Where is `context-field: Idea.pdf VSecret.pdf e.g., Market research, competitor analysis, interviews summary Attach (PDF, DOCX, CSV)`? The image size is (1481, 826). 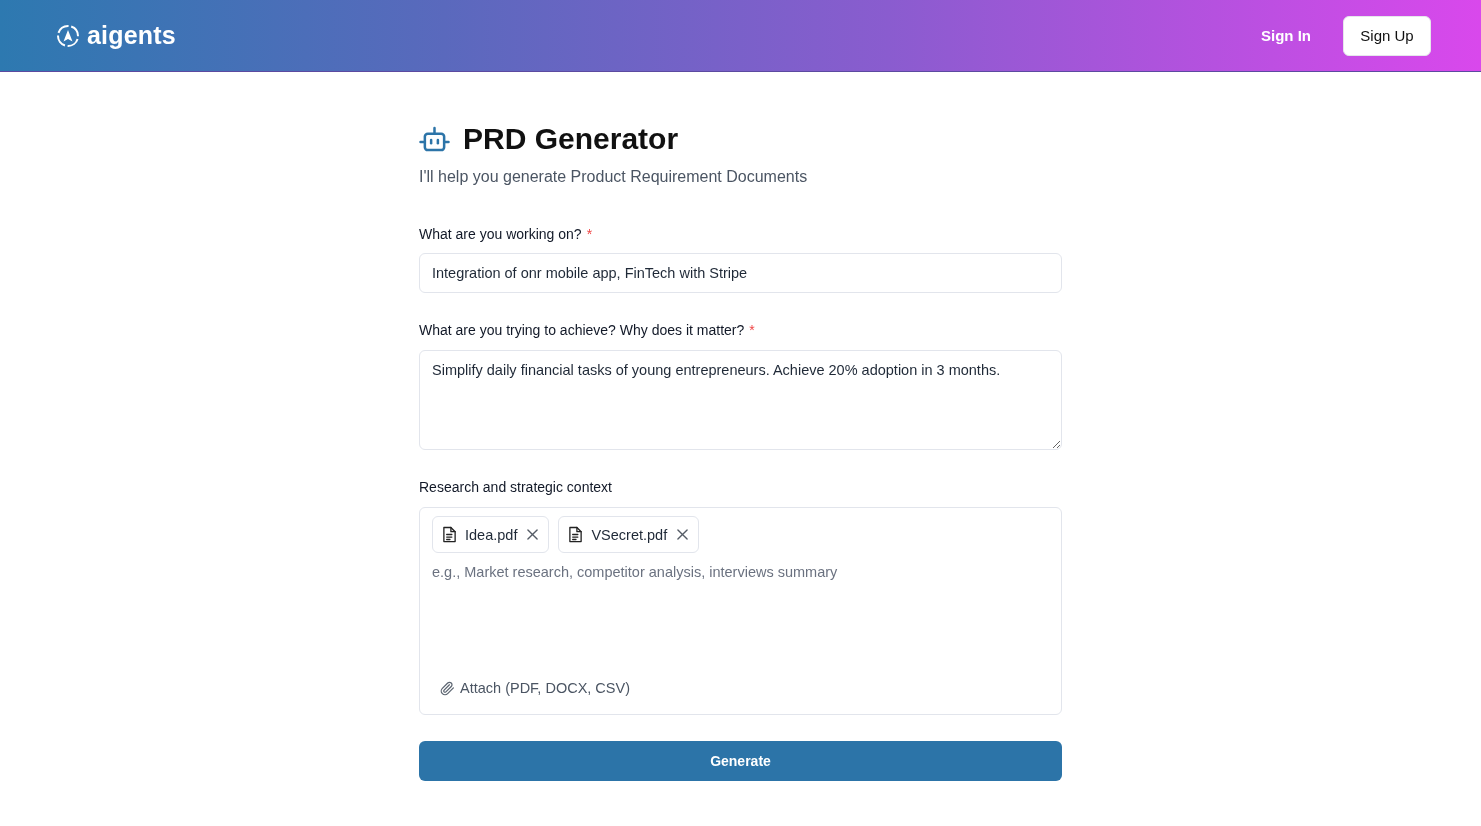
context-field: Idea.pdf VSecret.pdf e.g., Market research, competitor analysis, interviews summary Attach (PDF, DOCX, CSV) is located at coordinates (740, 611).